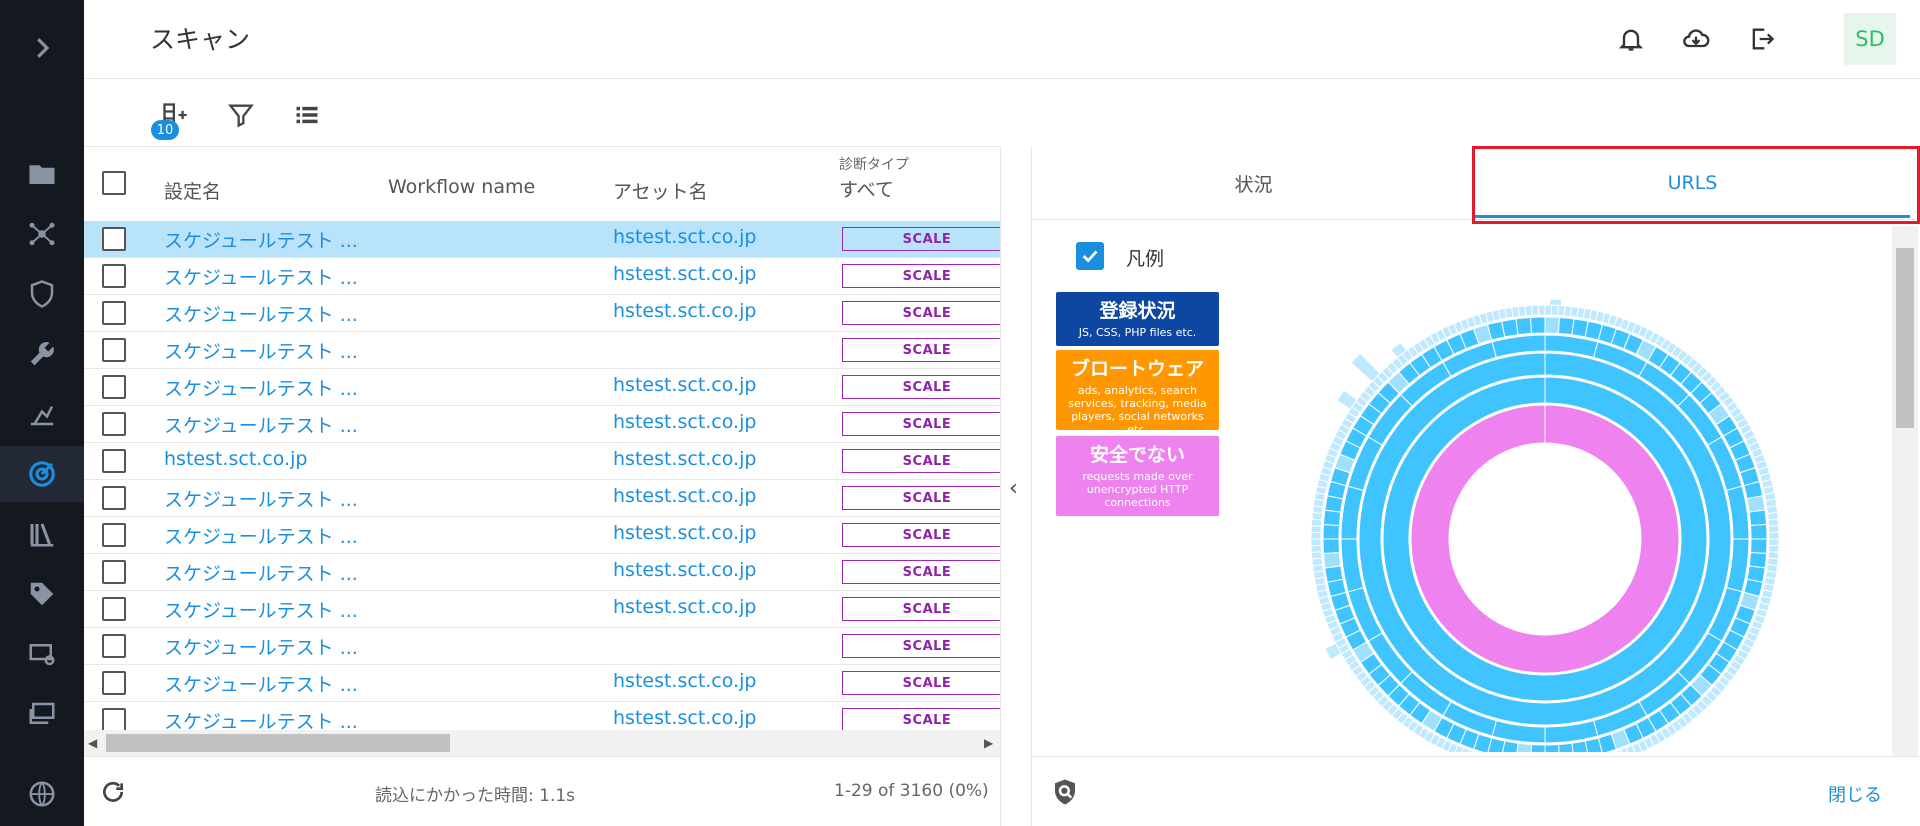 The image size is (1920, 826). What do you see at coordinates (114, 183) in the screenshot?
I see `select-all-checkbox` at bounding box center [114, 183].